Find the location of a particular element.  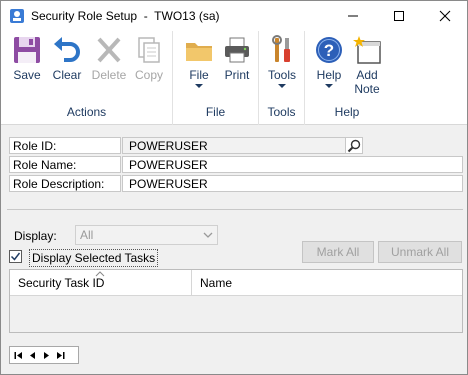

tools-button: Tools is located at coordinates (282, 68).